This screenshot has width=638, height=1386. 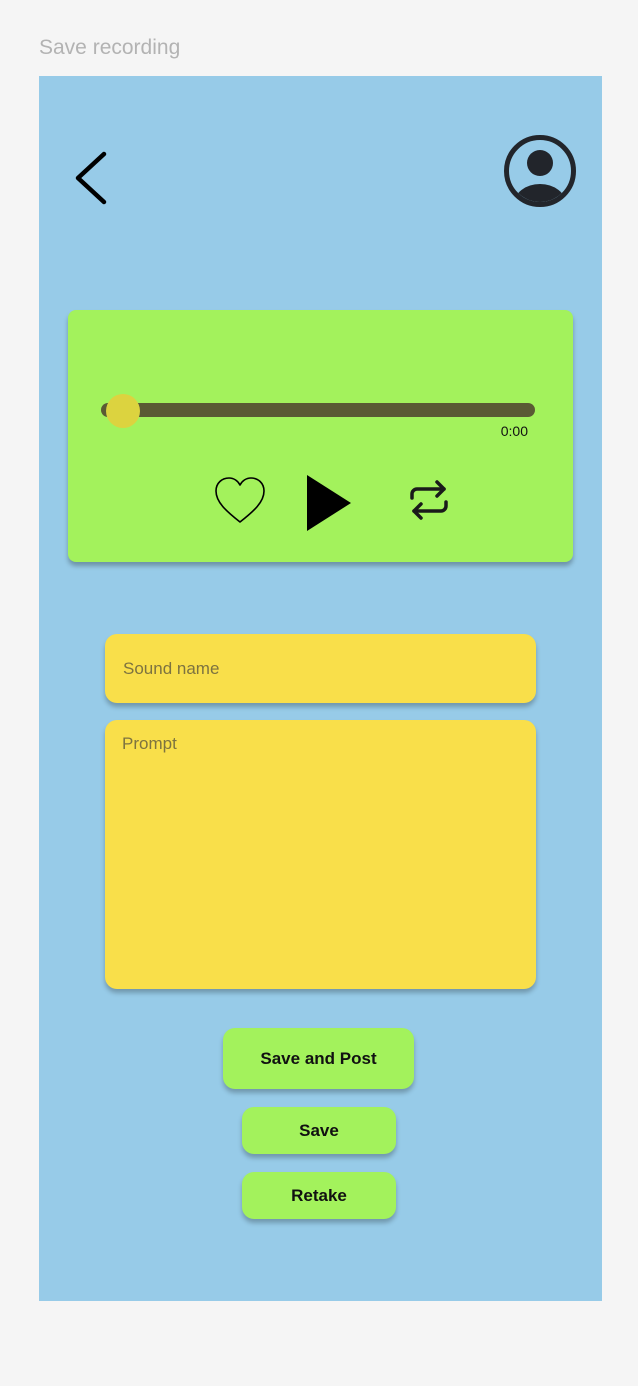 I want to click on audio-player: 0:00, so click(x=320, y=436).